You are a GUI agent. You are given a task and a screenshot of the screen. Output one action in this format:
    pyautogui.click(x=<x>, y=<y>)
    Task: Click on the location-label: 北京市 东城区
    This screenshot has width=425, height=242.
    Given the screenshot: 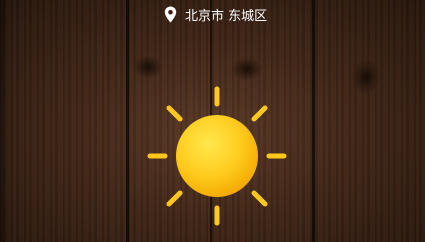 What is the action you would take?
    pyautogui.click(x=226, y=16)
    